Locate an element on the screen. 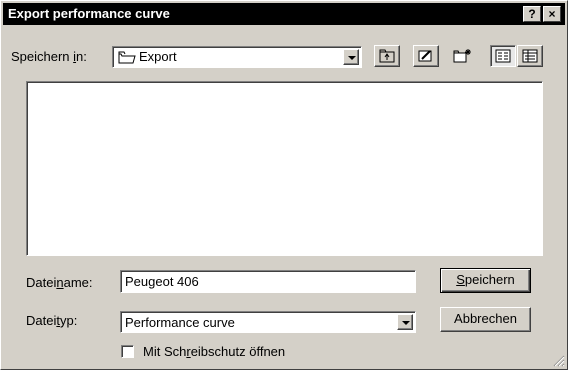 The width and height of the screenshot is (568, 370). readonly-checkbox-label: Mit Schreibschutz öffnen is located at coordinates (214, 351).